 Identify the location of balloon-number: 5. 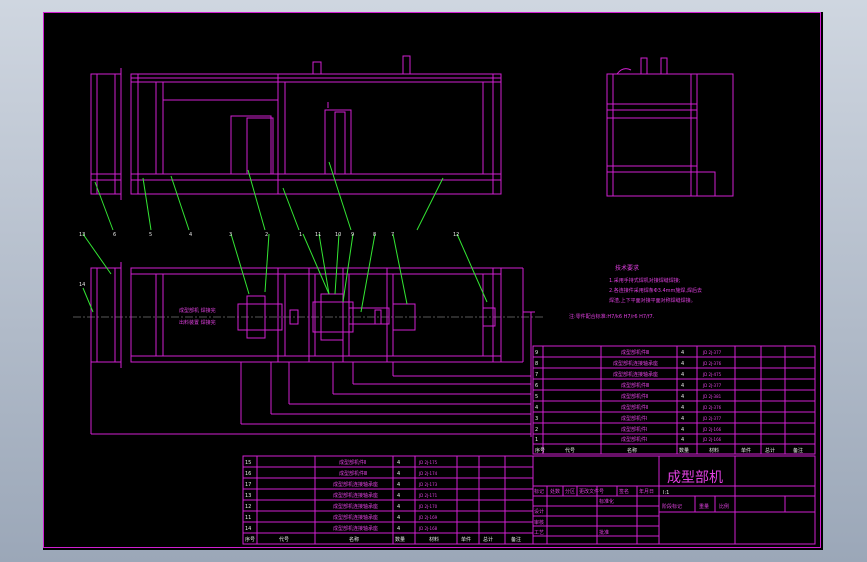
(150, 235).